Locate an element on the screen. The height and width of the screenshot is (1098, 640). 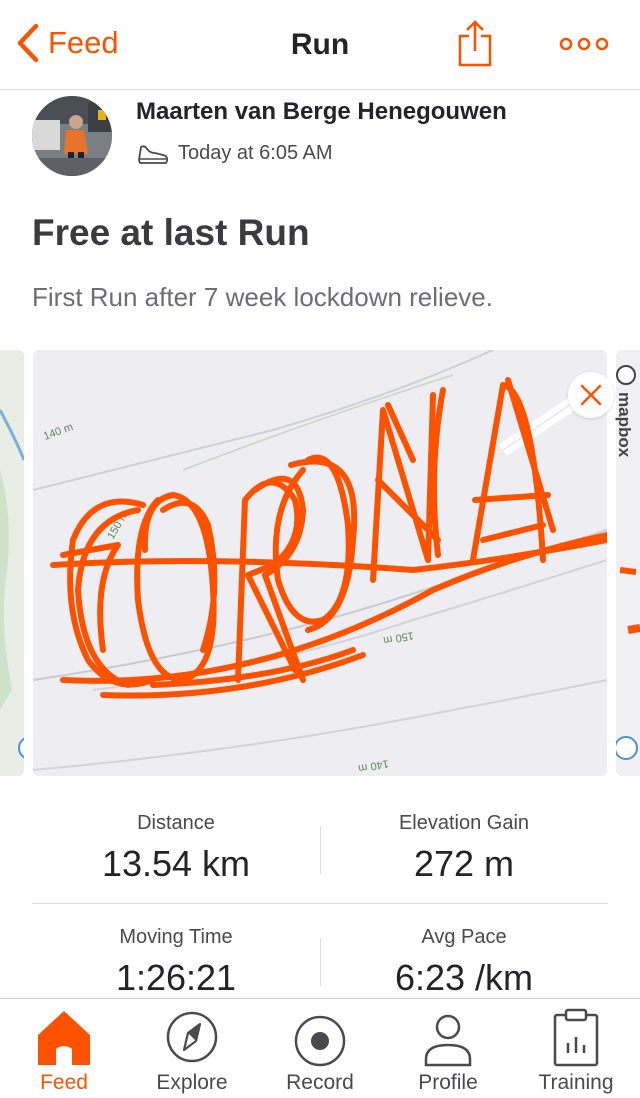
record-icon is located at coordinates (320, 1041).